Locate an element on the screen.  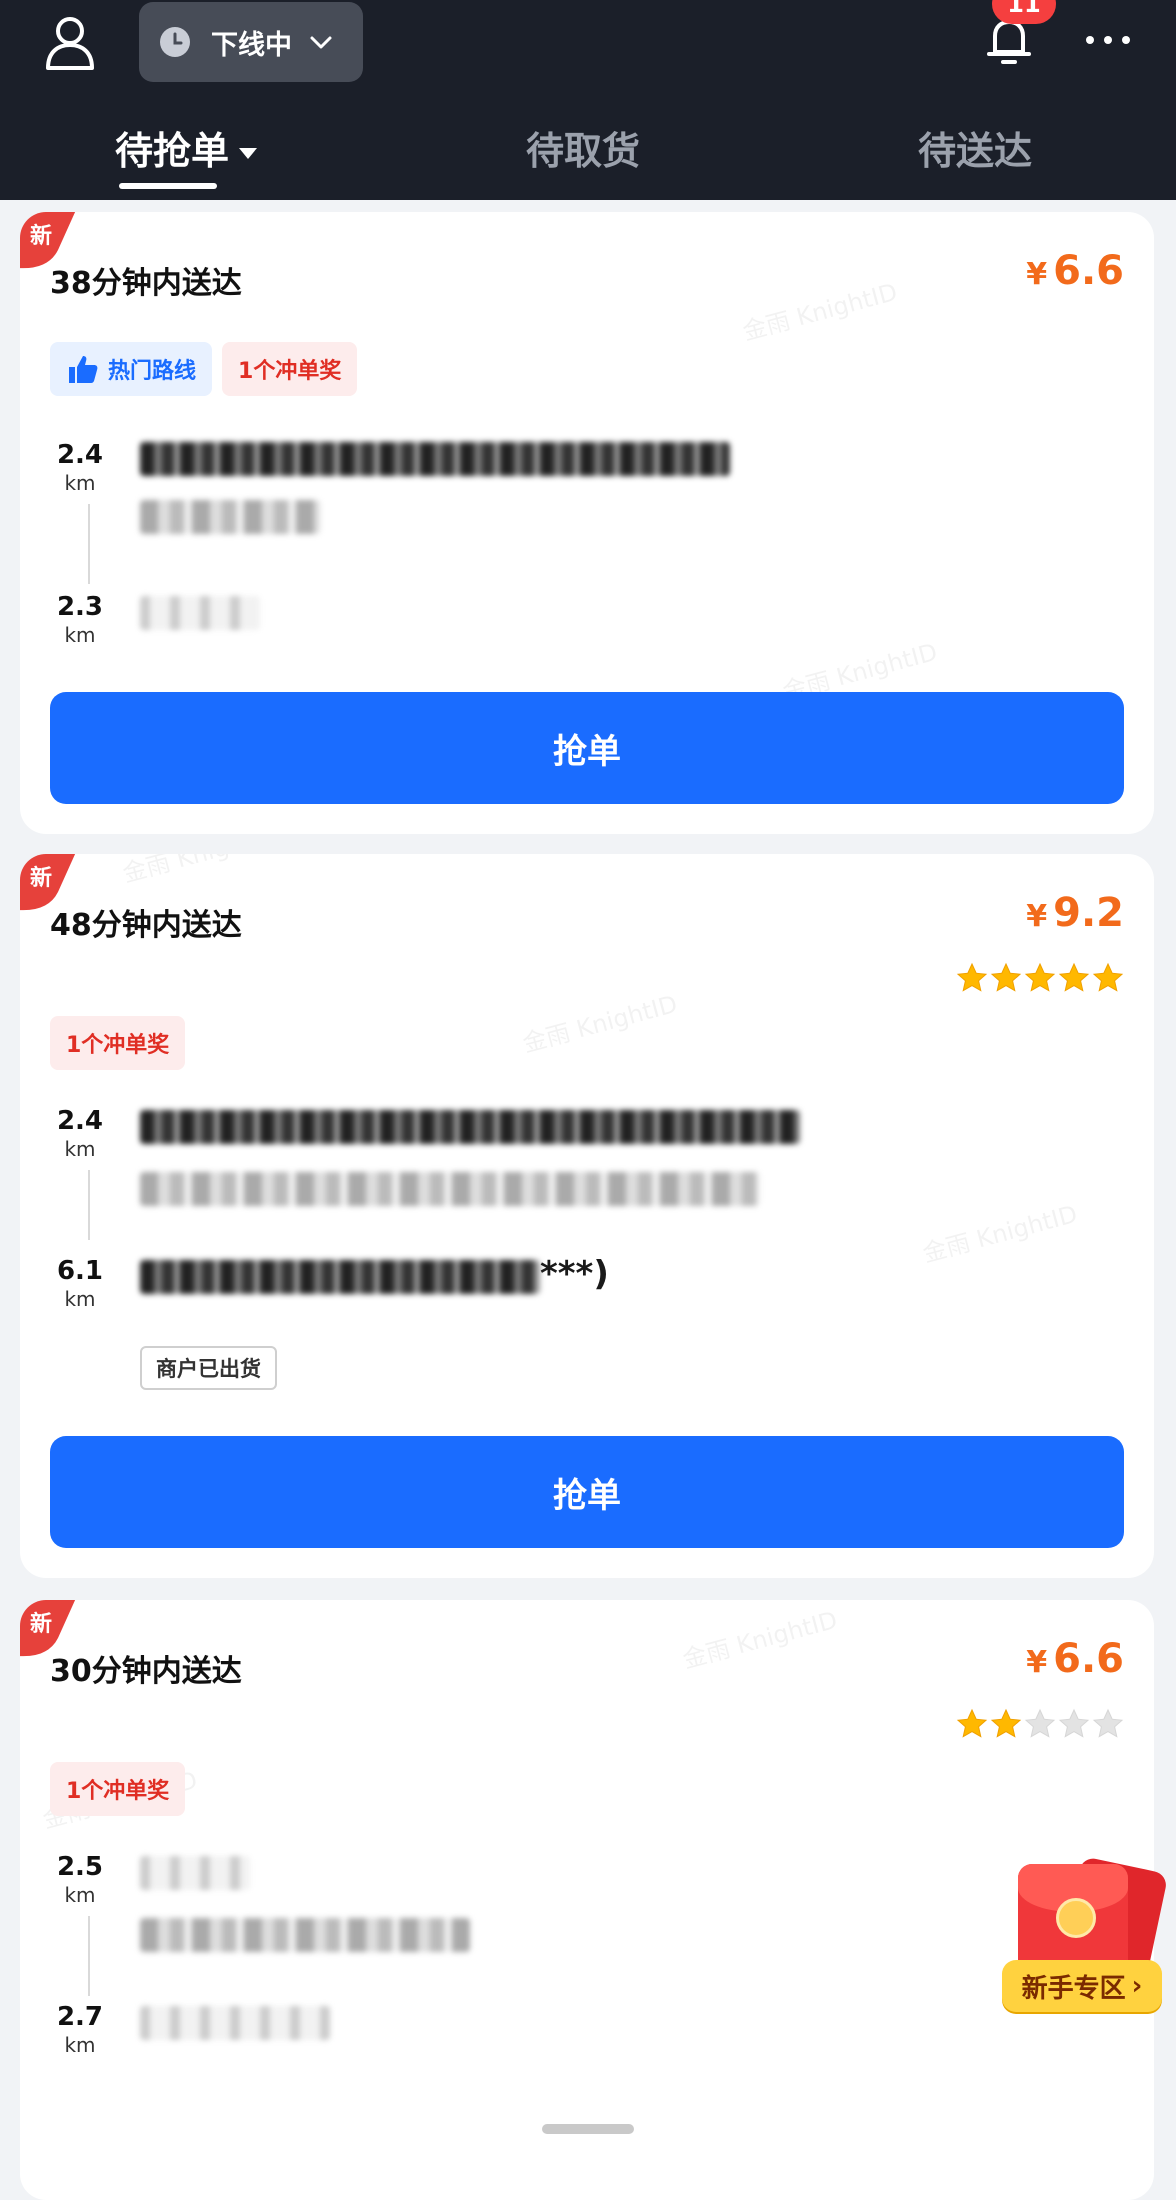
tab-pending-grab: 待抢单 is located at coordinates (186, 151).